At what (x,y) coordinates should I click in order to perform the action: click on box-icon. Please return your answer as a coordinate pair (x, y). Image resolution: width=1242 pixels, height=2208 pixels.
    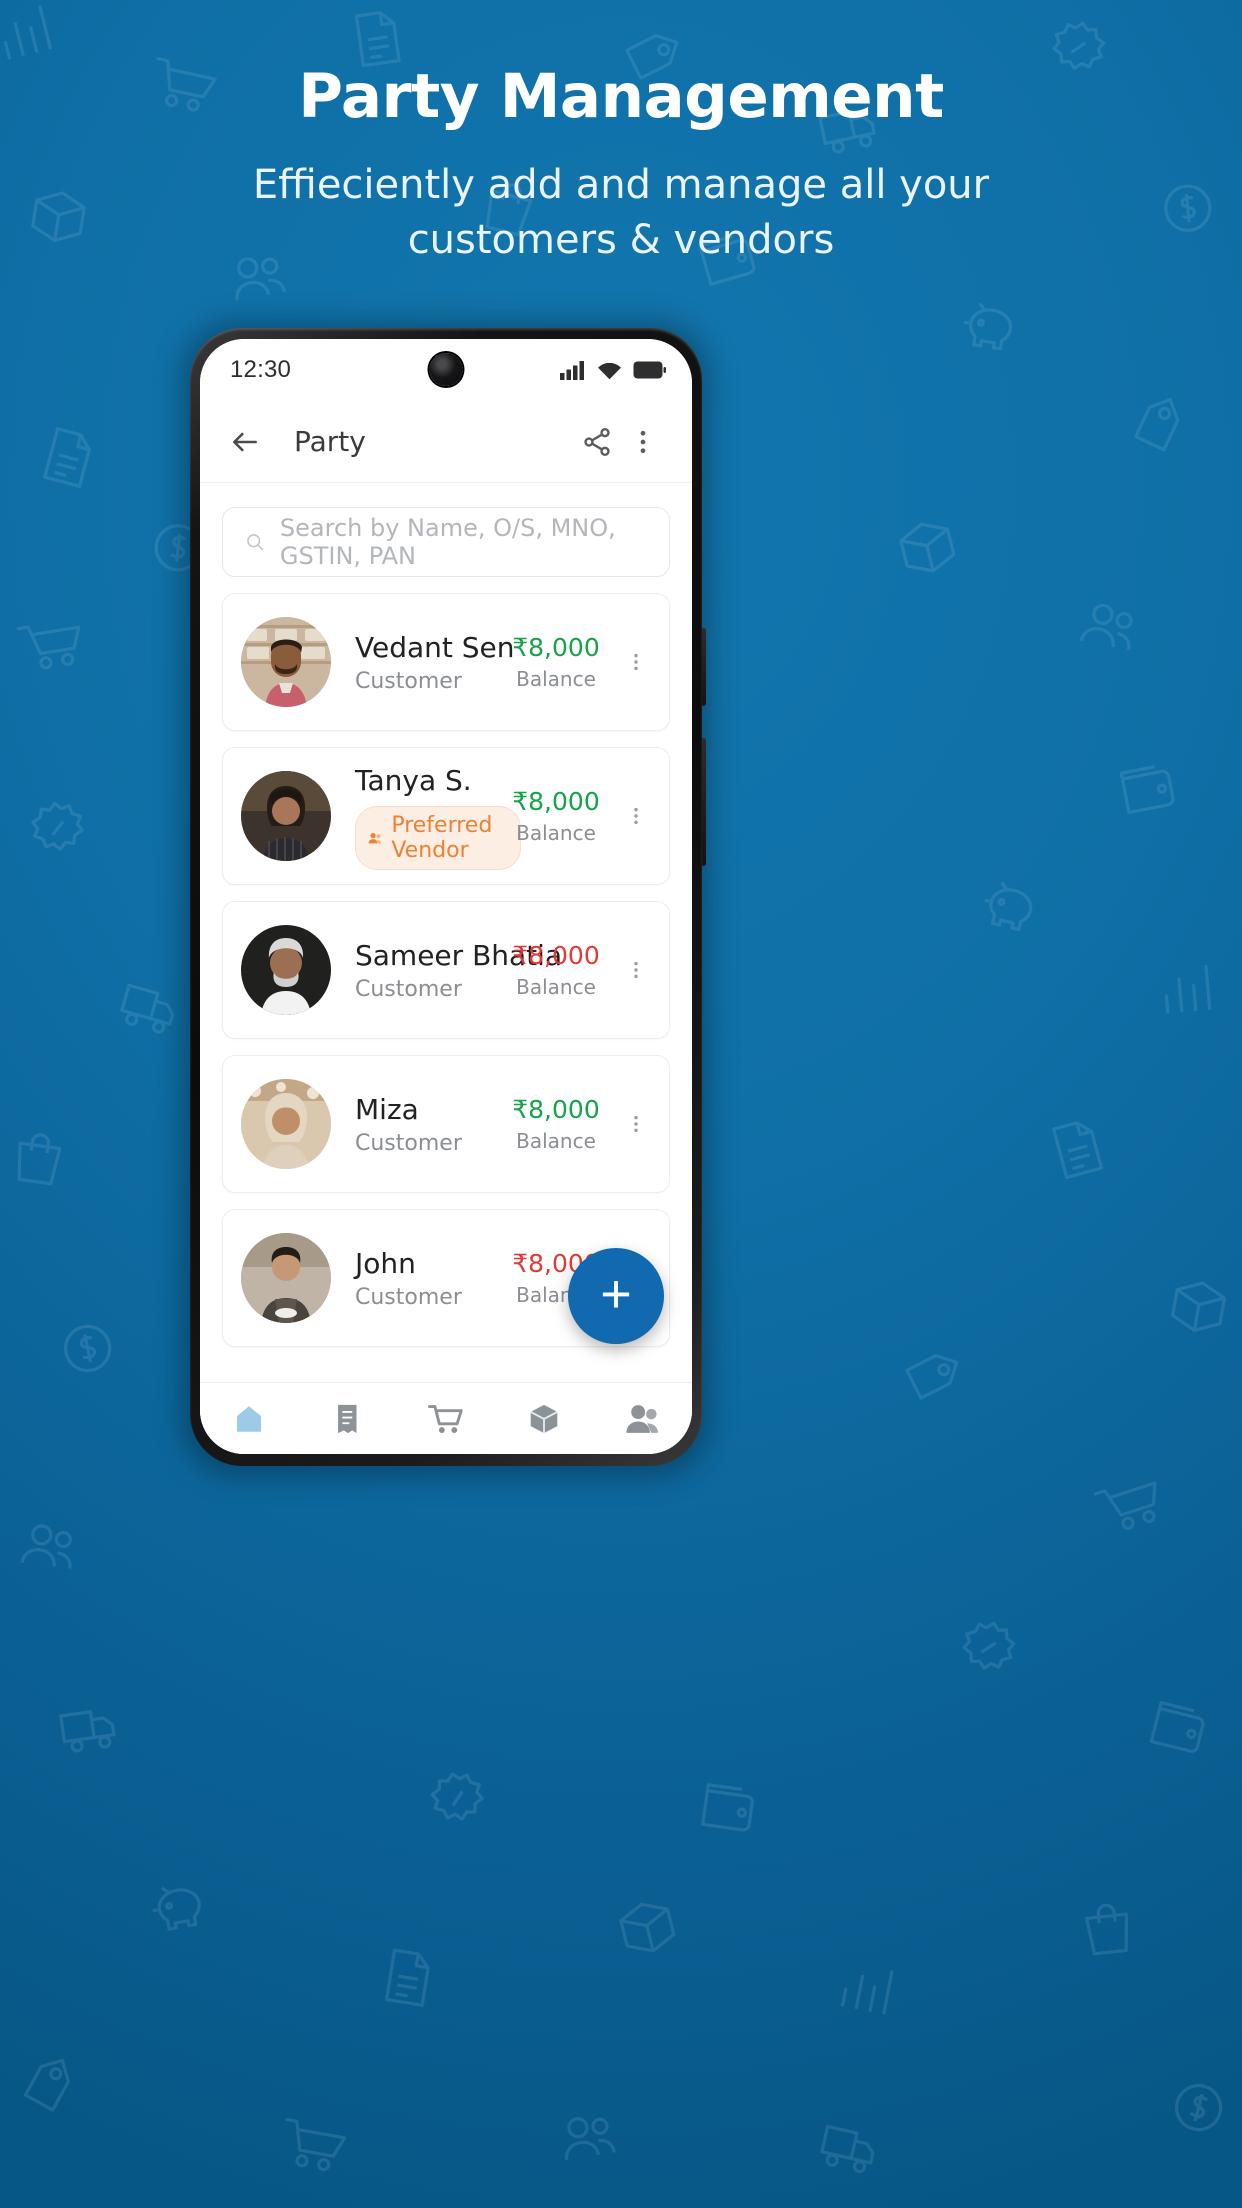
    Looking at the image, I should click on (544, 1418).